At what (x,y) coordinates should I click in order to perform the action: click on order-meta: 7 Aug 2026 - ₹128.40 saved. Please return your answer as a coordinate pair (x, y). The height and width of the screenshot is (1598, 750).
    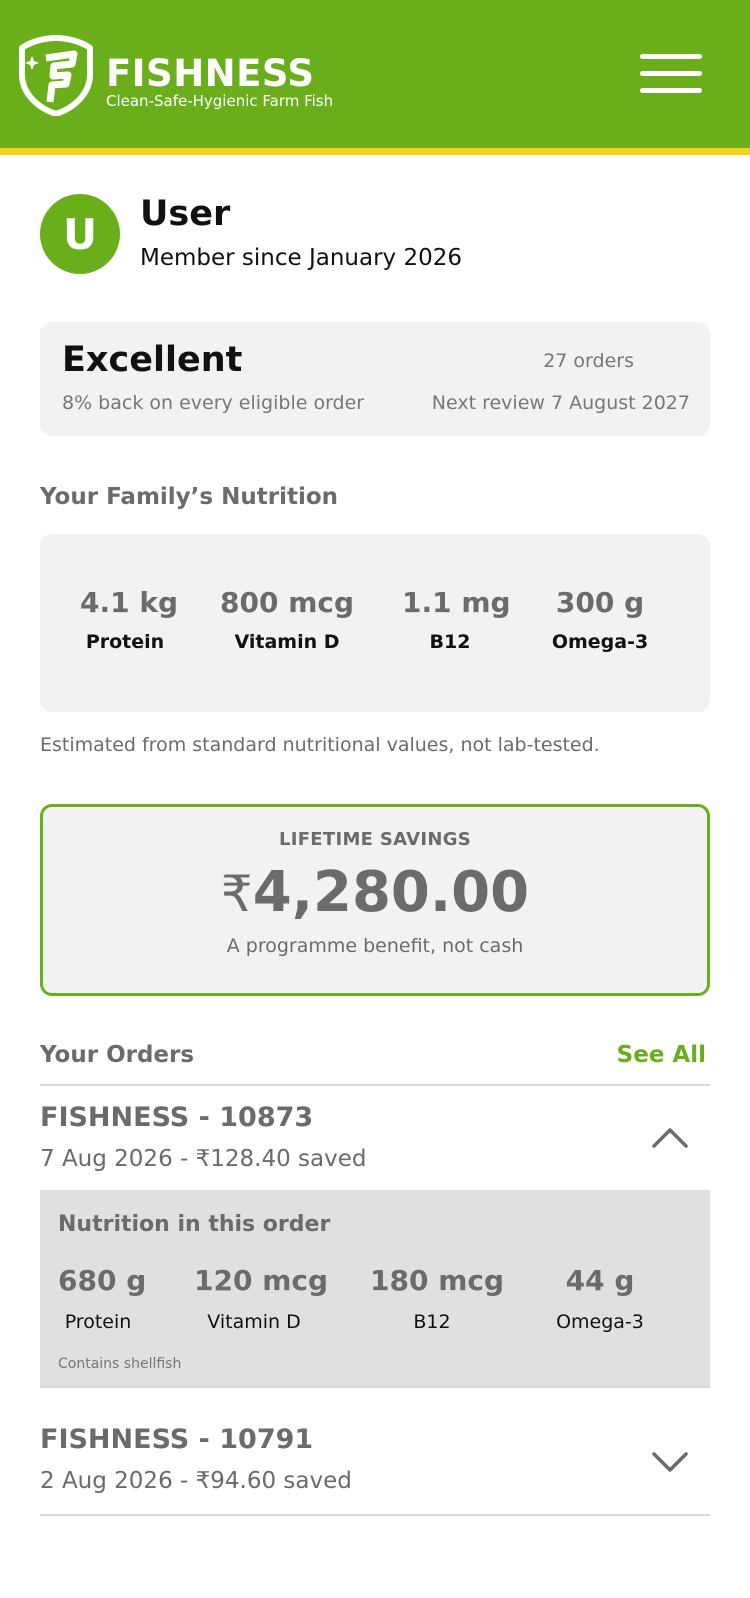
    Looking at the image, I should click on (203, 1159).